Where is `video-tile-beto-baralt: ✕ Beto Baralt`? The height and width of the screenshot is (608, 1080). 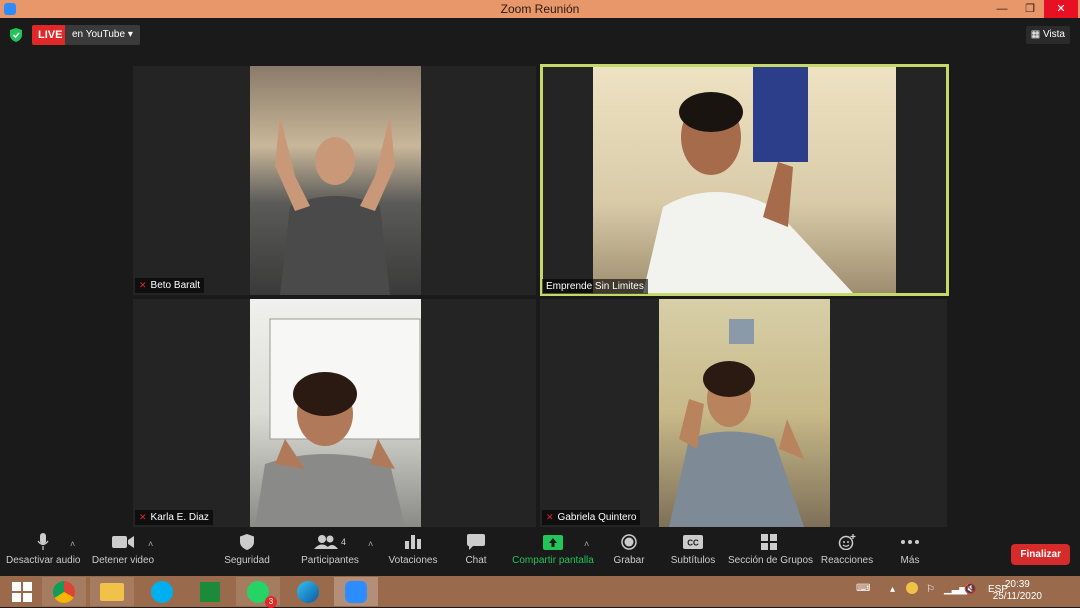 video-tile-beto-baralt: ✕ Beto Baralt is located at coordinates (334, 180).